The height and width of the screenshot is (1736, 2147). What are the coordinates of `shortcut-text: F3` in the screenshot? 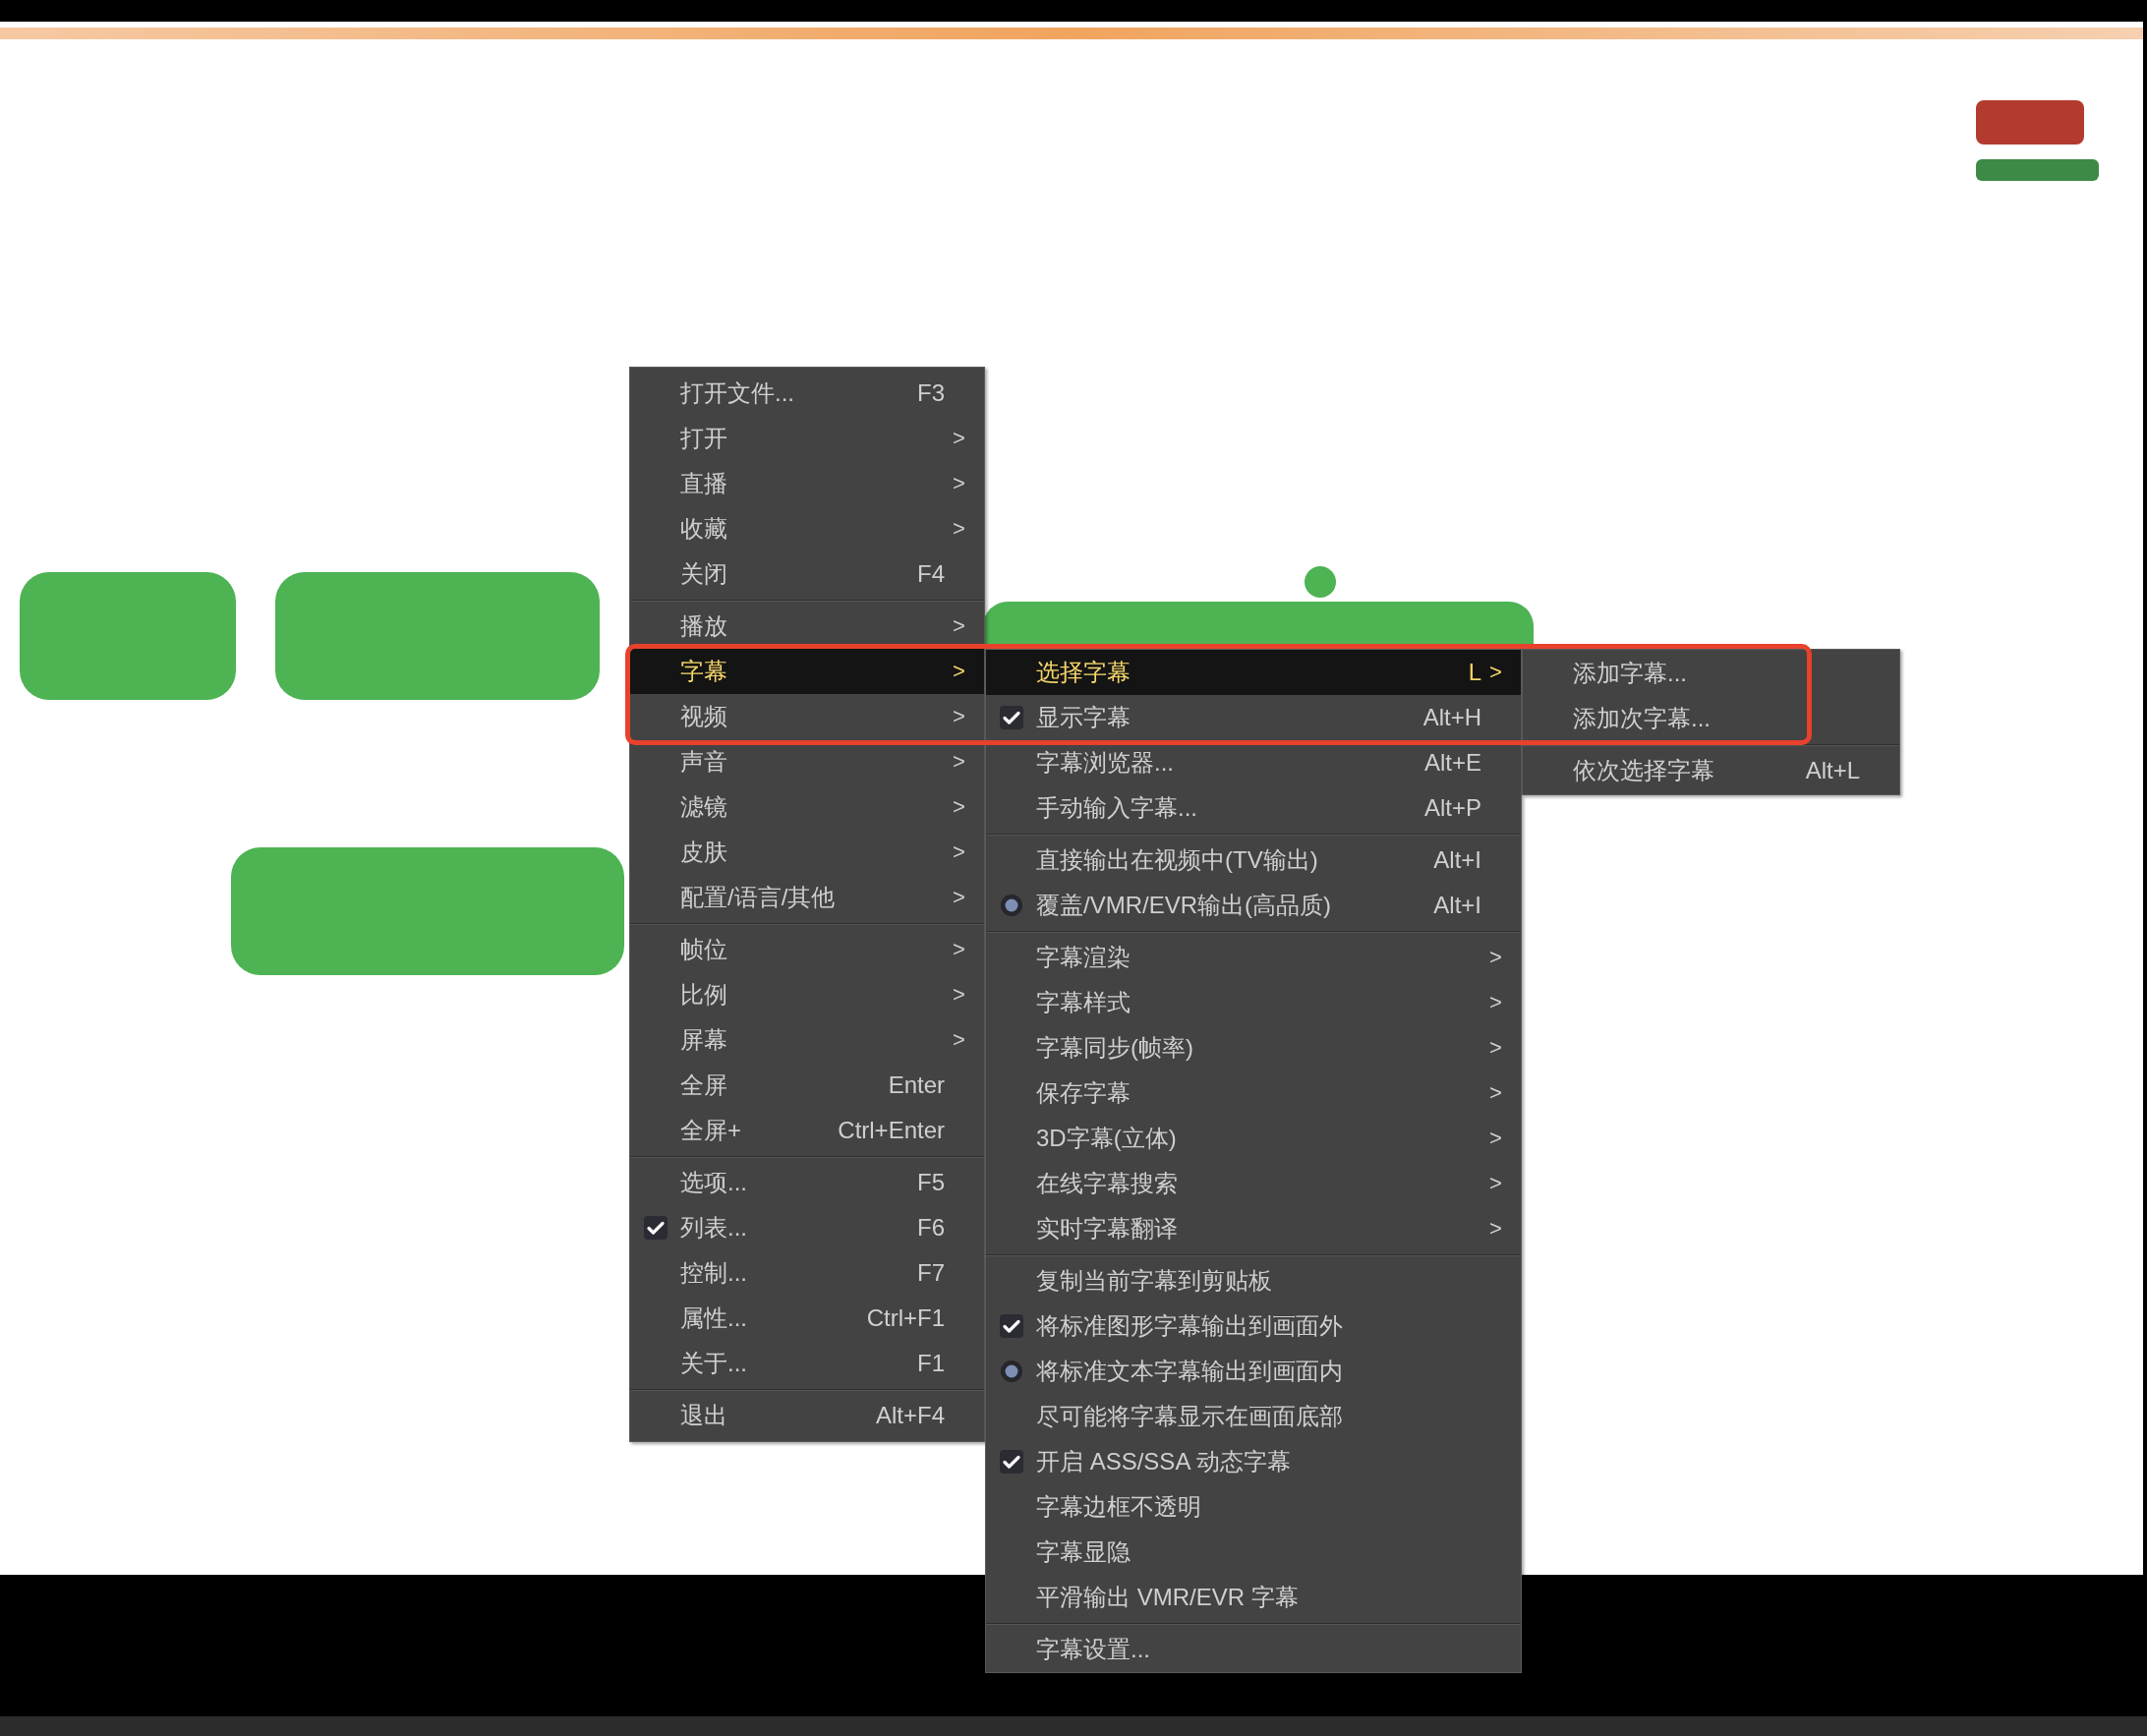 It's located at (931, 393).